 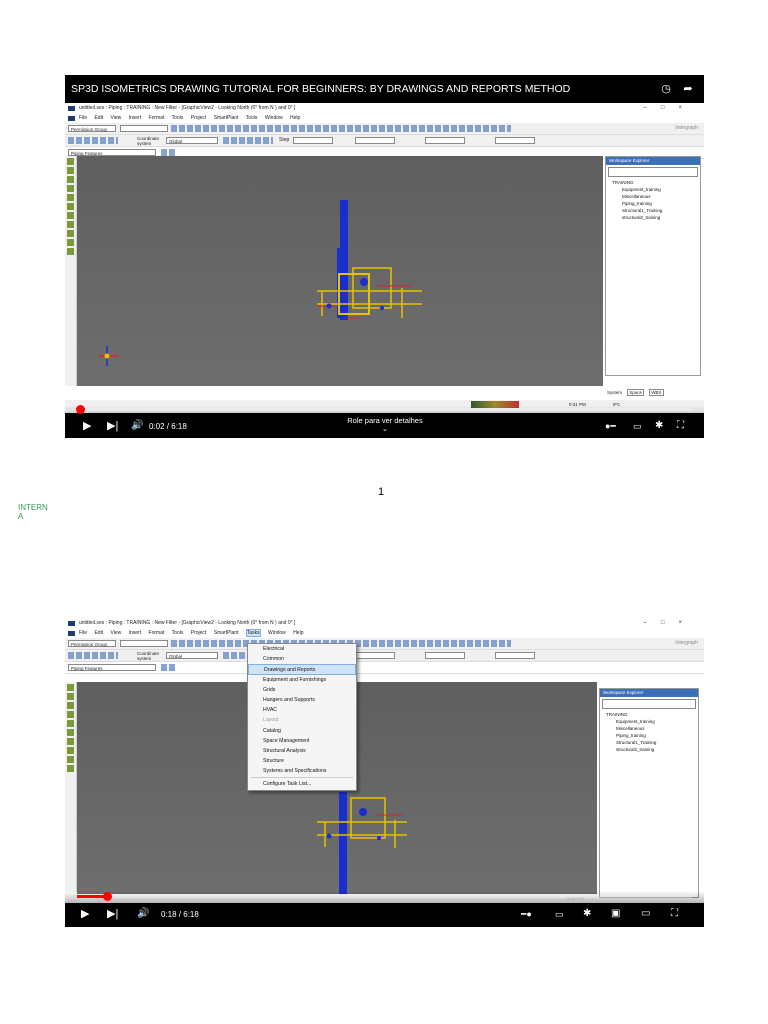 What do you see at coordinates (526, 914) in the screenshot?
I see `autoplay-toggle: ━●` at bounding box center [526, 914].